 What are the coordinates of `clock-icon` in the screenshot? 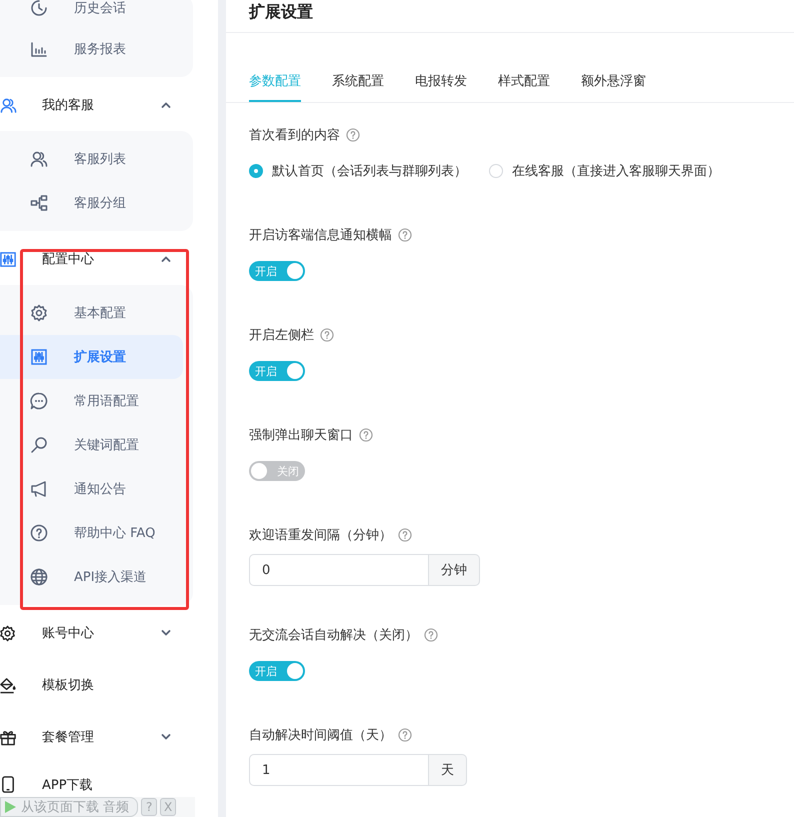 It's located at (39, 8).